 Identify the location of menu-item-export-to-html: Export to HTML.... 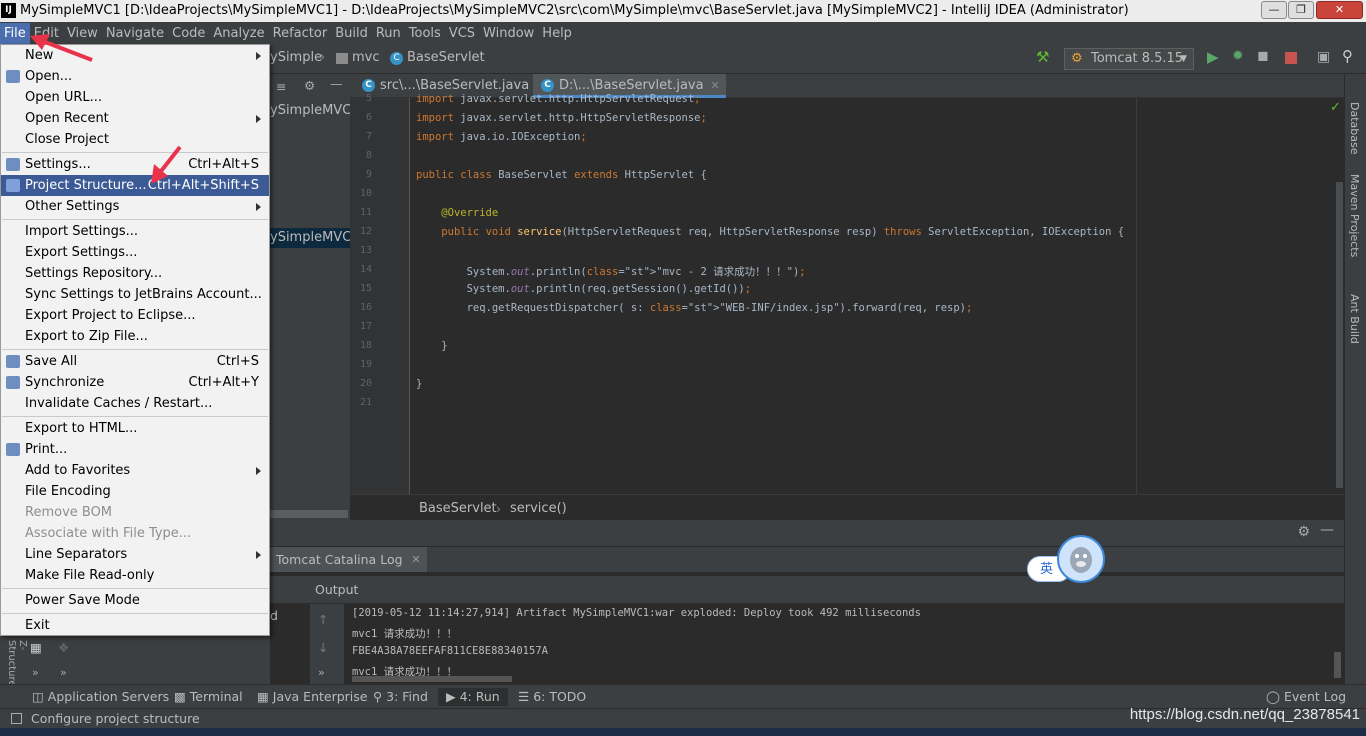
(135, 428).